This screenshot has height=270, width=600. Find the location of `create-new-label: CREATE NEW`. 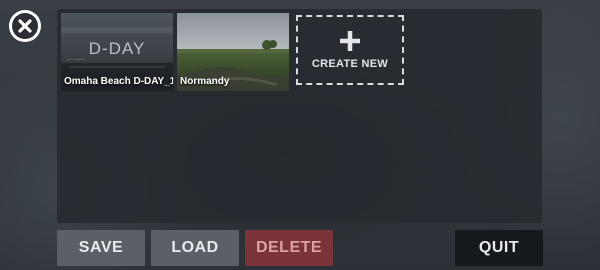

create-new-label: CREATE NEW is located at coordinates (350, 63).